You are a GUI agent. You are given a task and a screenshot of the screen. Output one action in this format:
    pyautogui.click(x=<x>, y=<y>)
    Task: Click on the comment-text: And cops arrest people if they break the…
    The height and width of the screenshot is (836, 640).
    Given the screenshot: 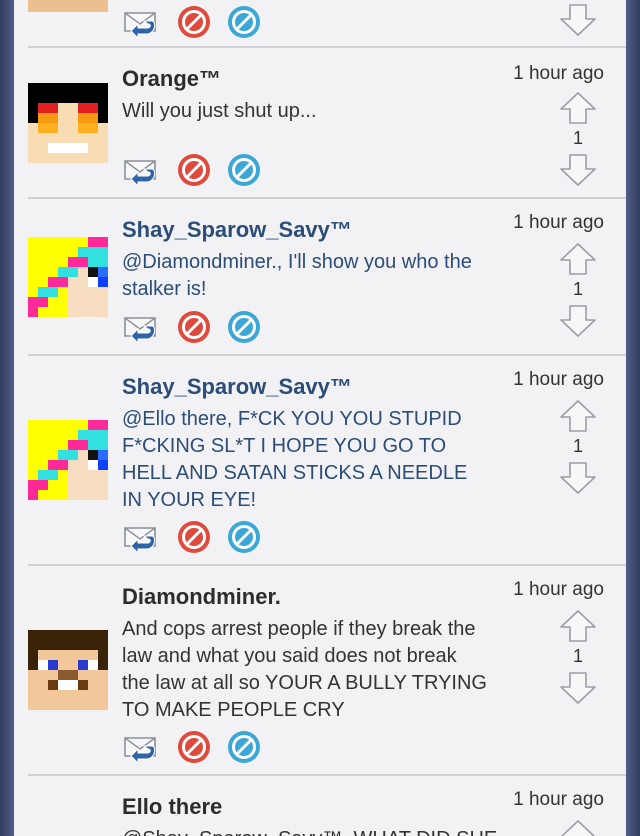 What is the action you would take?
    pyautogui.click(x=322, y=670)
    